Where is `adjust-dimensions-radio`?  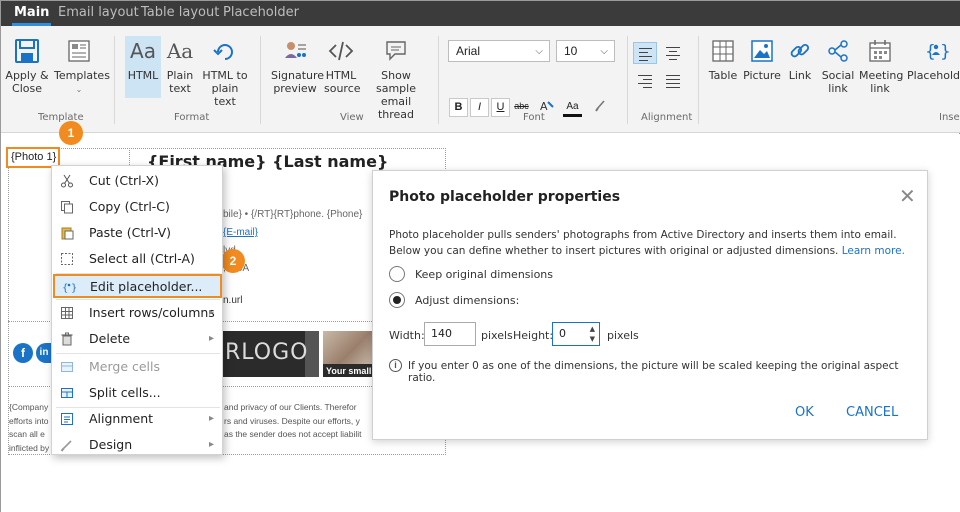 adjust-dimensions-radio is located at coordinates (397, 300).